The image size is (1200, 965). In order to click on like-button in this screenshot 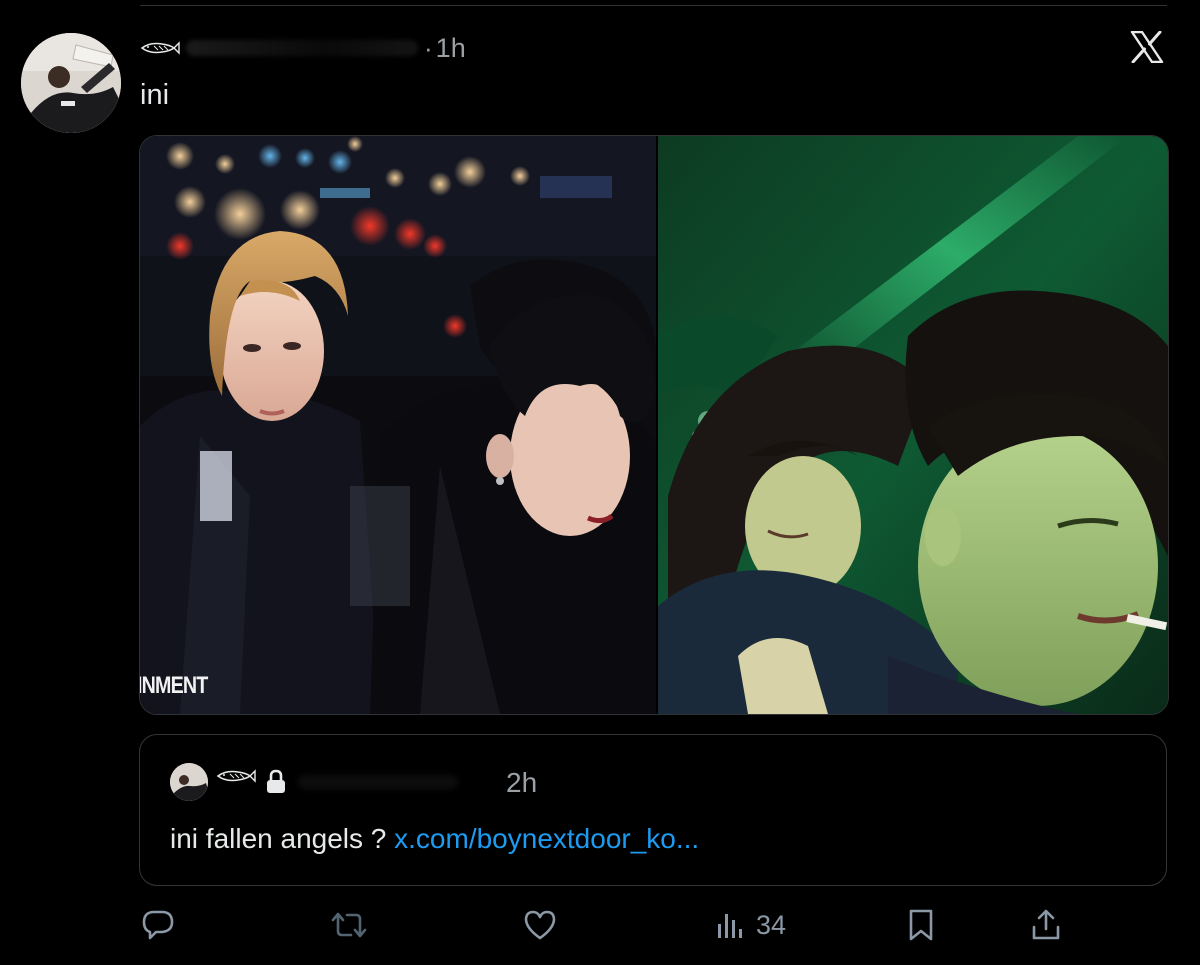, I will do `click(540, 925)`.